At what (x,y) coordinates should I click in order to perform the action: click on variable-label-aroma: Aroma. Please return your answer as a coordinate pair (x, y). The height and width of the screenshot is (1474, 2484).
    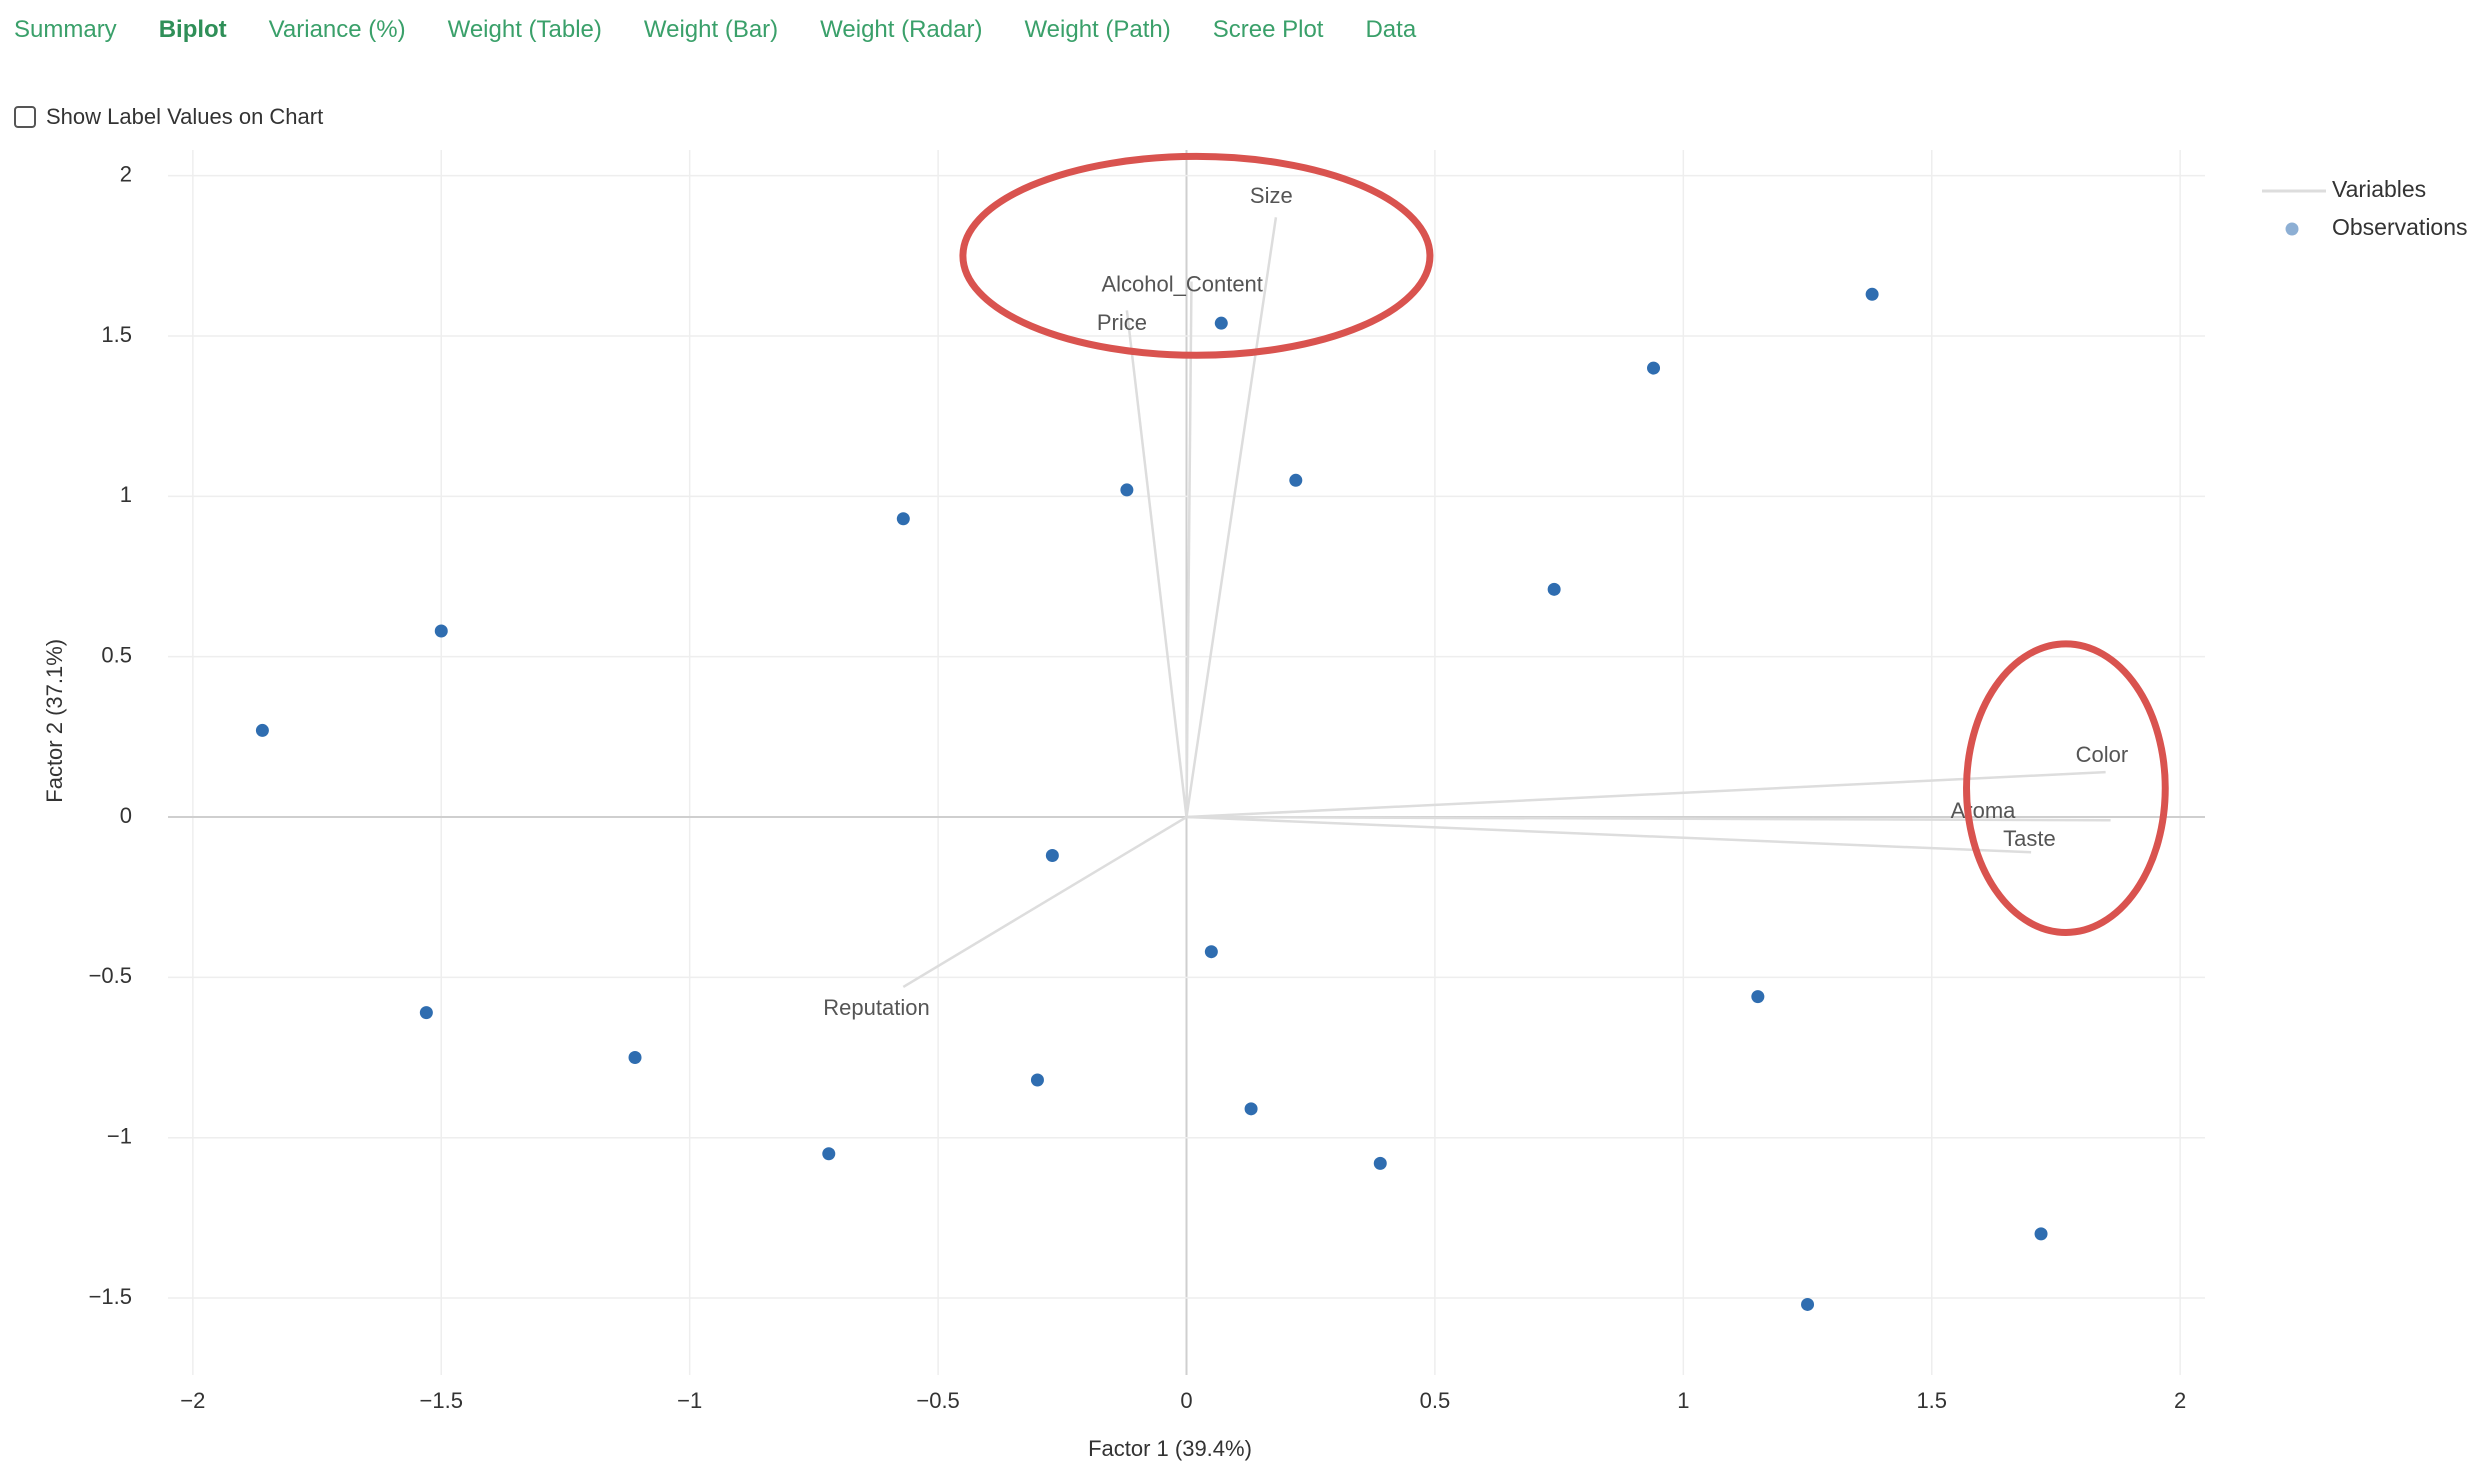
    Looking at the image, I should click on (1984, 810).